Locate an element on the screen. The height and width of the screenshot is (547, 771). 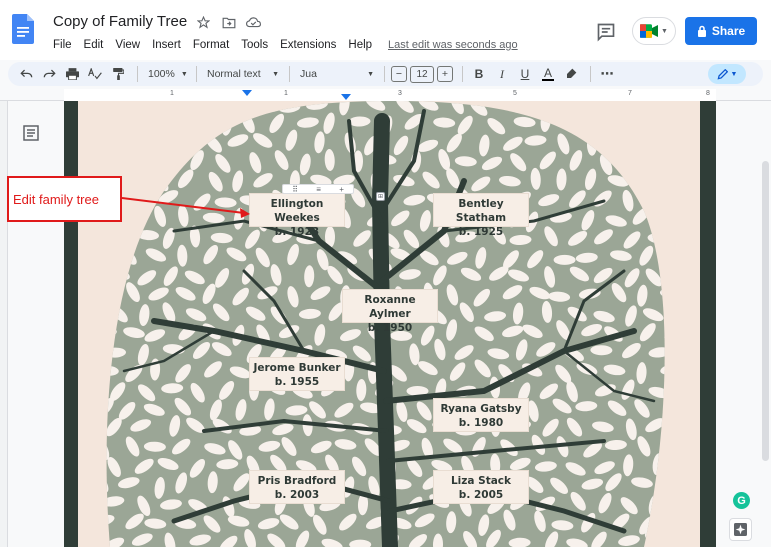
family-member-card: Ellington Weekes b. 1923 is located at coordinates (297, 215).